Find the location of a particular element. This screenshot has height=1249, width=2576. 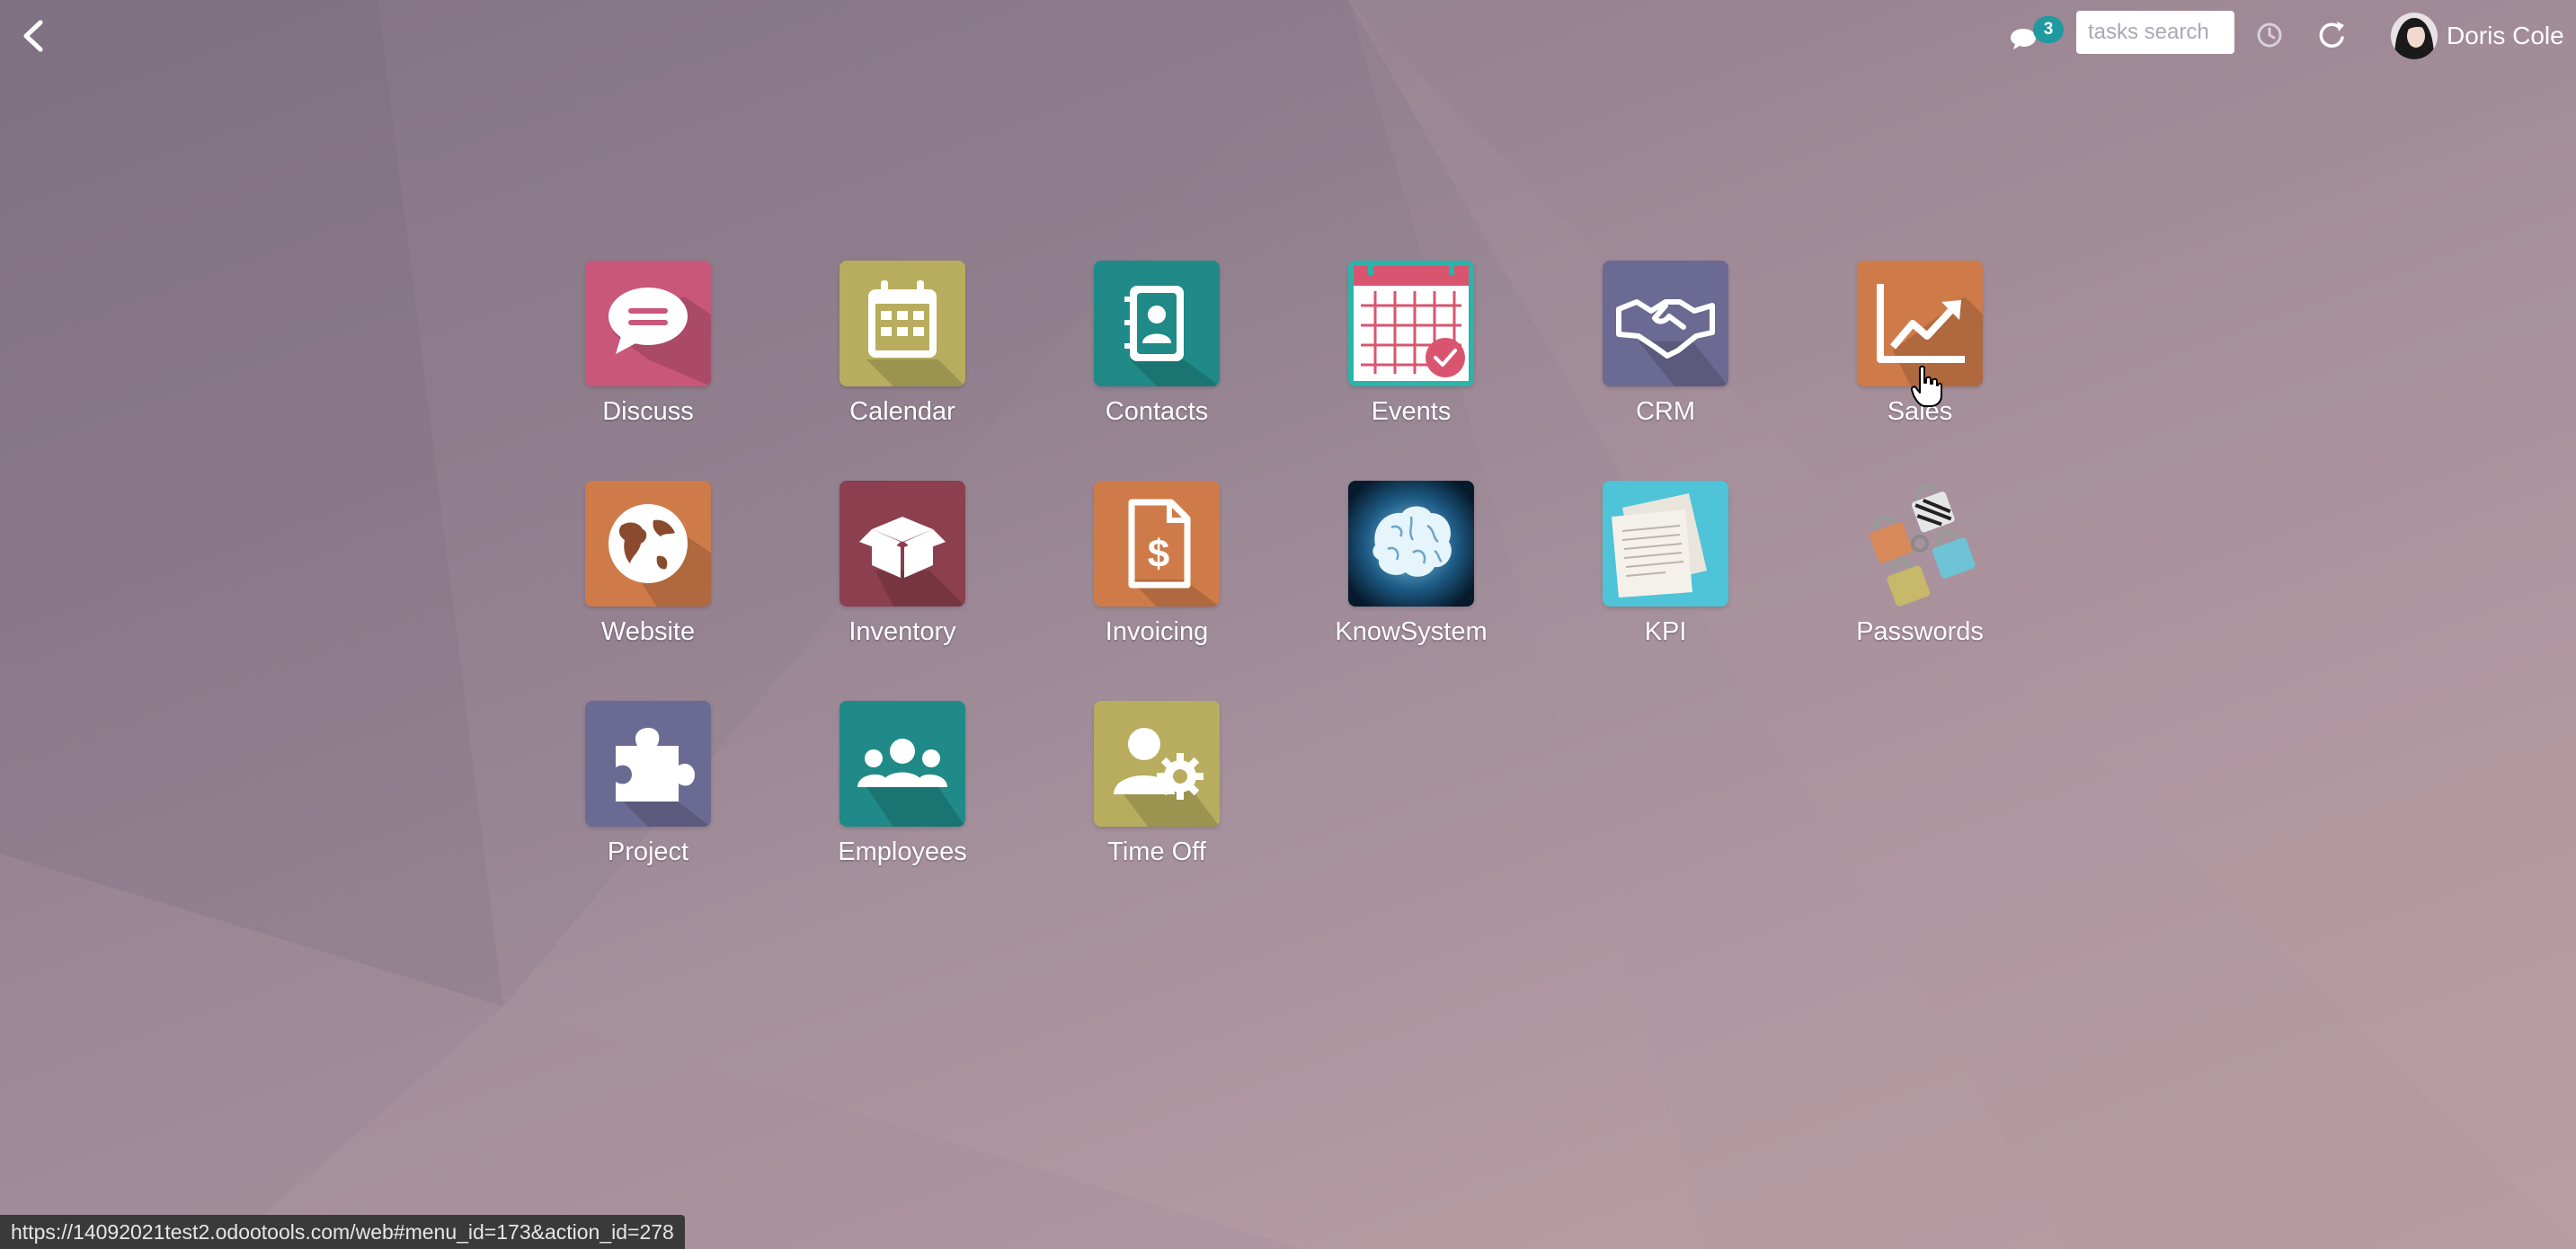

app-project: Project is located at coordinates (648, 800).